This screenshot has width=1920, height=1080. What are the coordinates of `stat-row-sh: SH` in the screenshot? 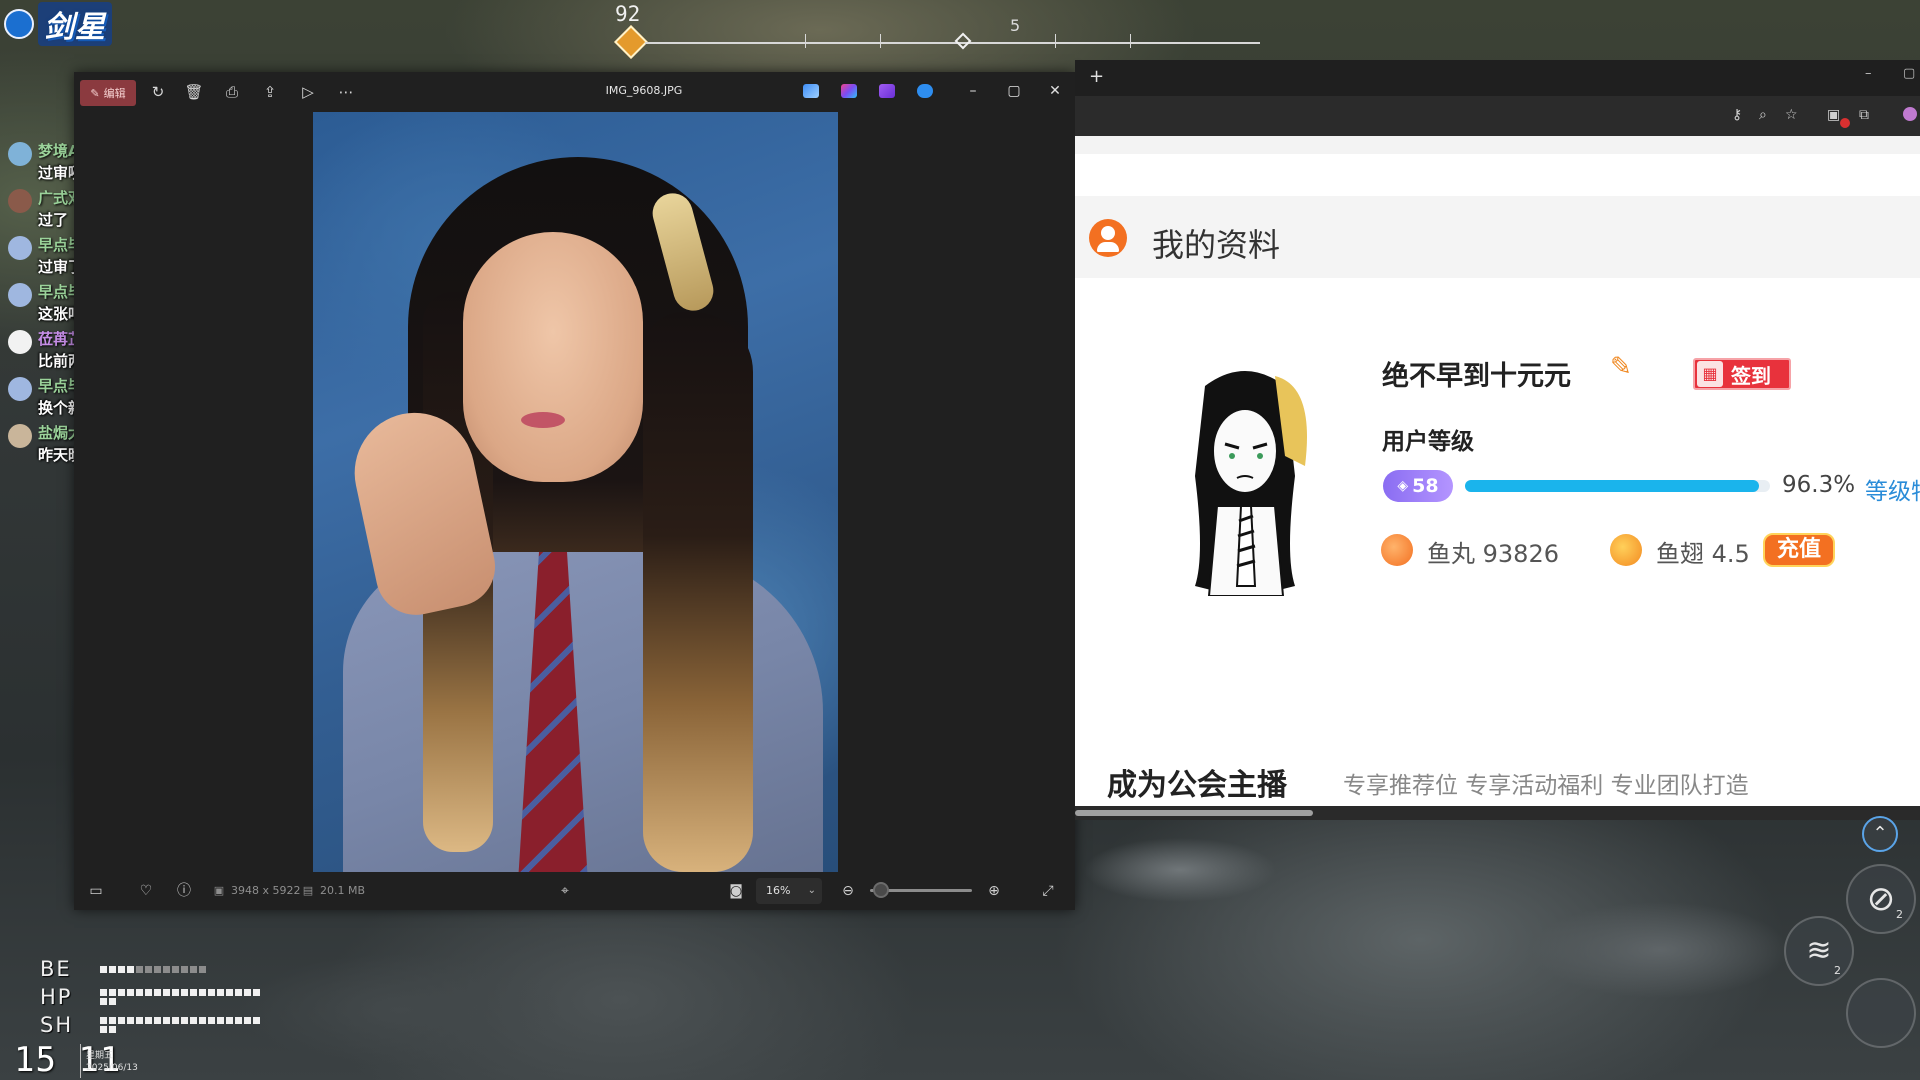 It's located at (150, 1025).